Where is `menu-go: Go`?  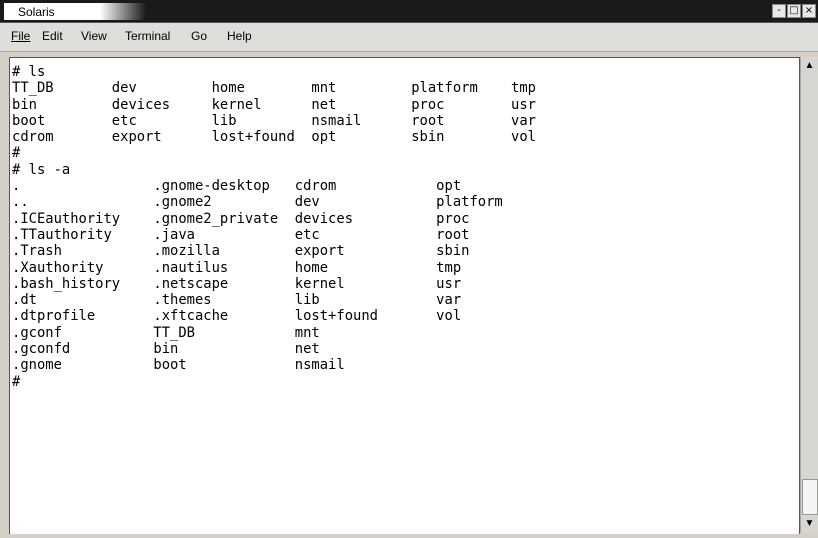 menu-go: Go is located at coordinates (199, 36).